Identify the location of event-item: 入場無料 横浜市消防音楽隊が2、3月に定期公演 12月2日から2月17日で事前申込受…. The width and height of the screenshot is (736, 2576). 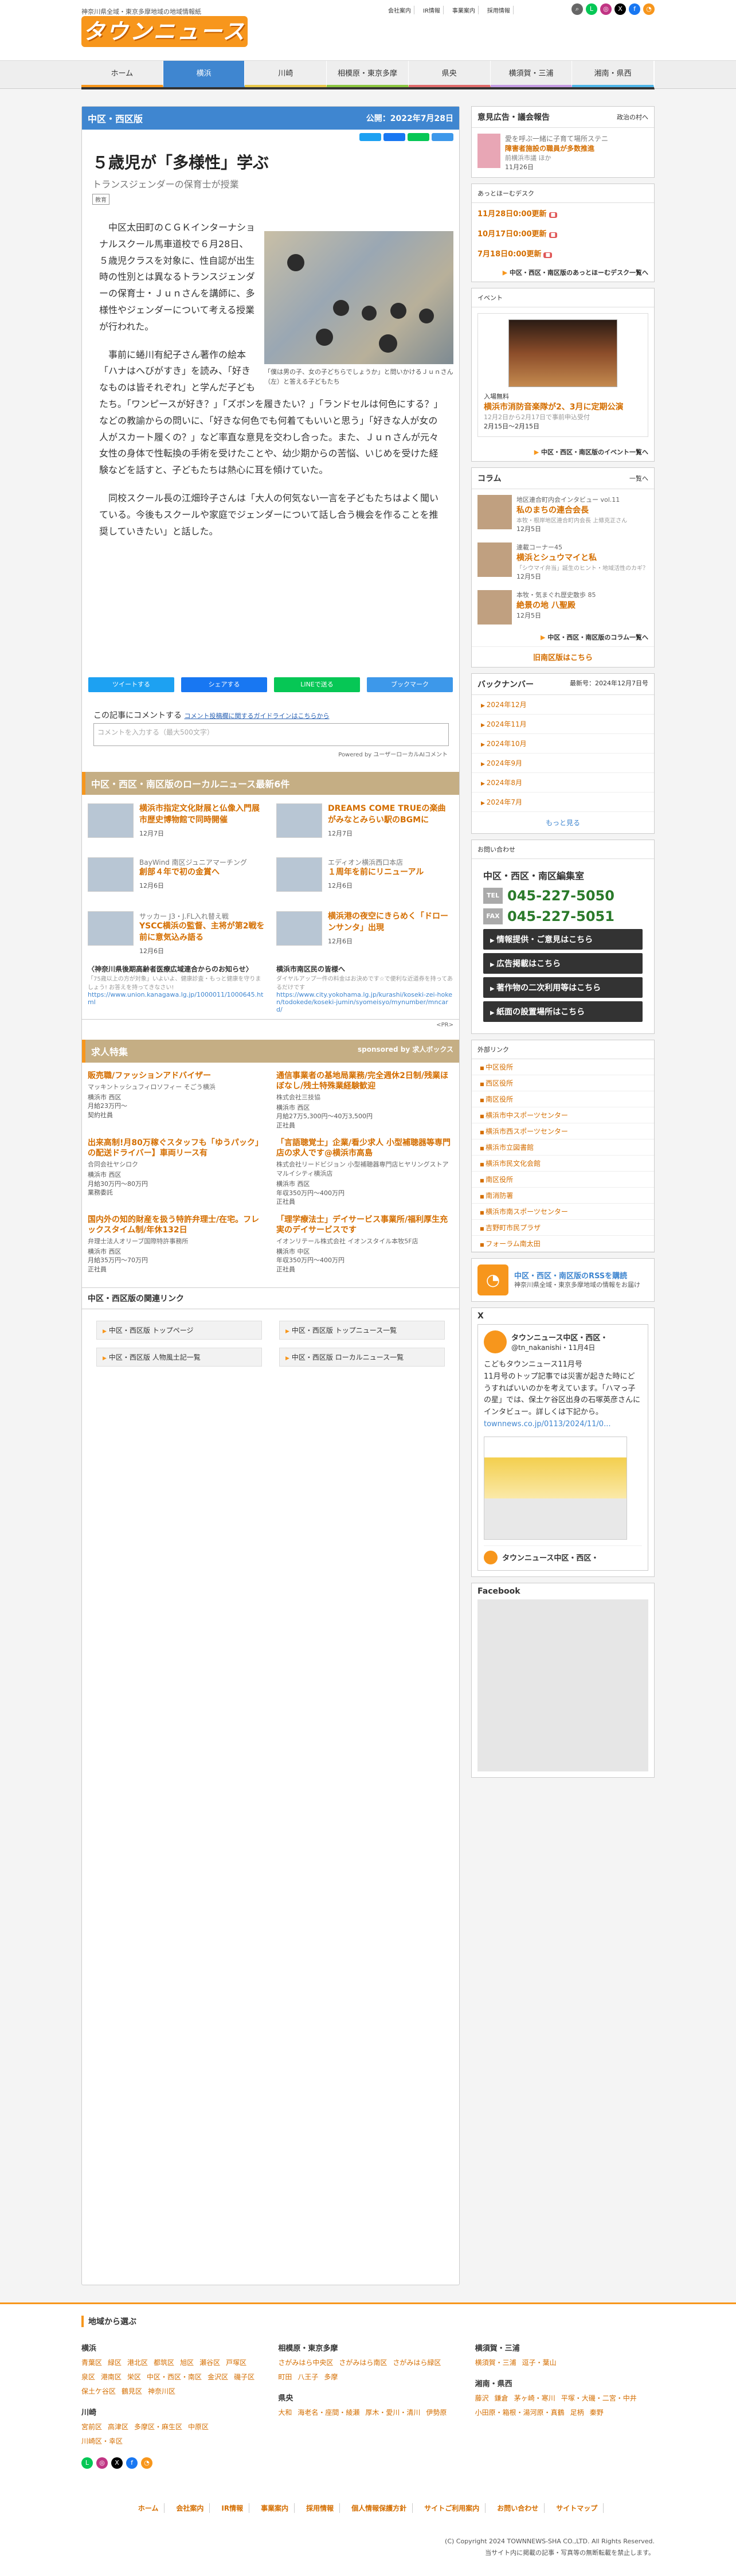
(562, 375).